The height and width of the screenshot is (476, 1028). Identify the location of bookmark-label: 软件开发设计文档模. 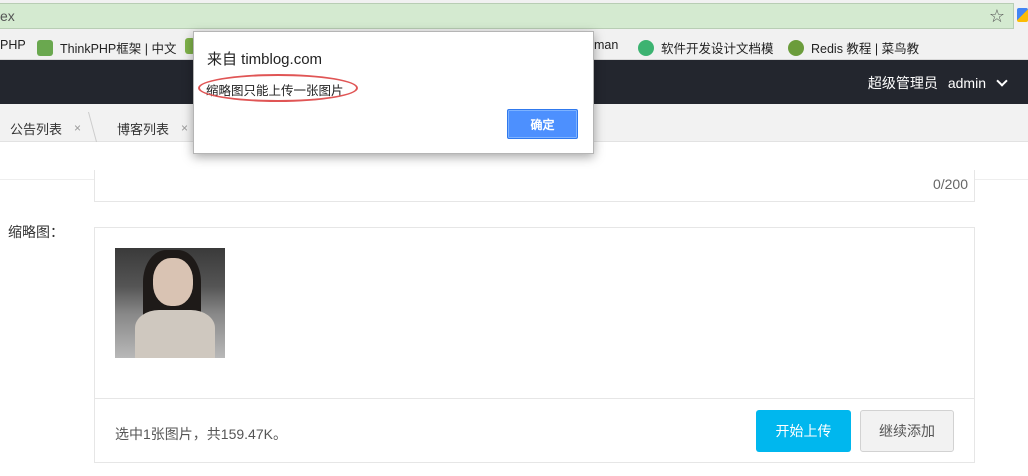
(717, 49).